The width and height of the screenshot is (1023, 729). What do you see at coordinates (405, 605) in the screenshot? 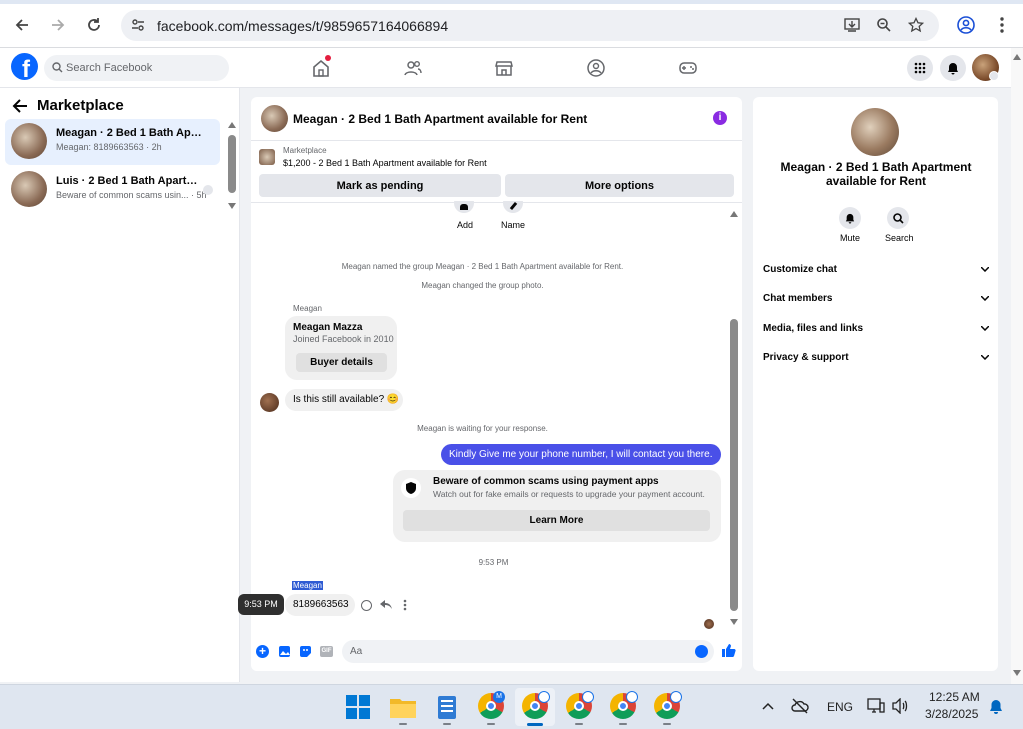
I see `more-actions-icon` at bounding box center [405, 605].